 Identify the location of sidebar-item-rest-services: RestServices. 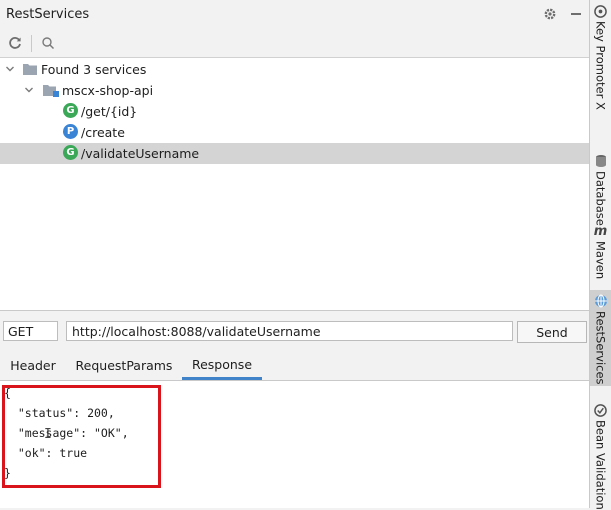
(600, 338).